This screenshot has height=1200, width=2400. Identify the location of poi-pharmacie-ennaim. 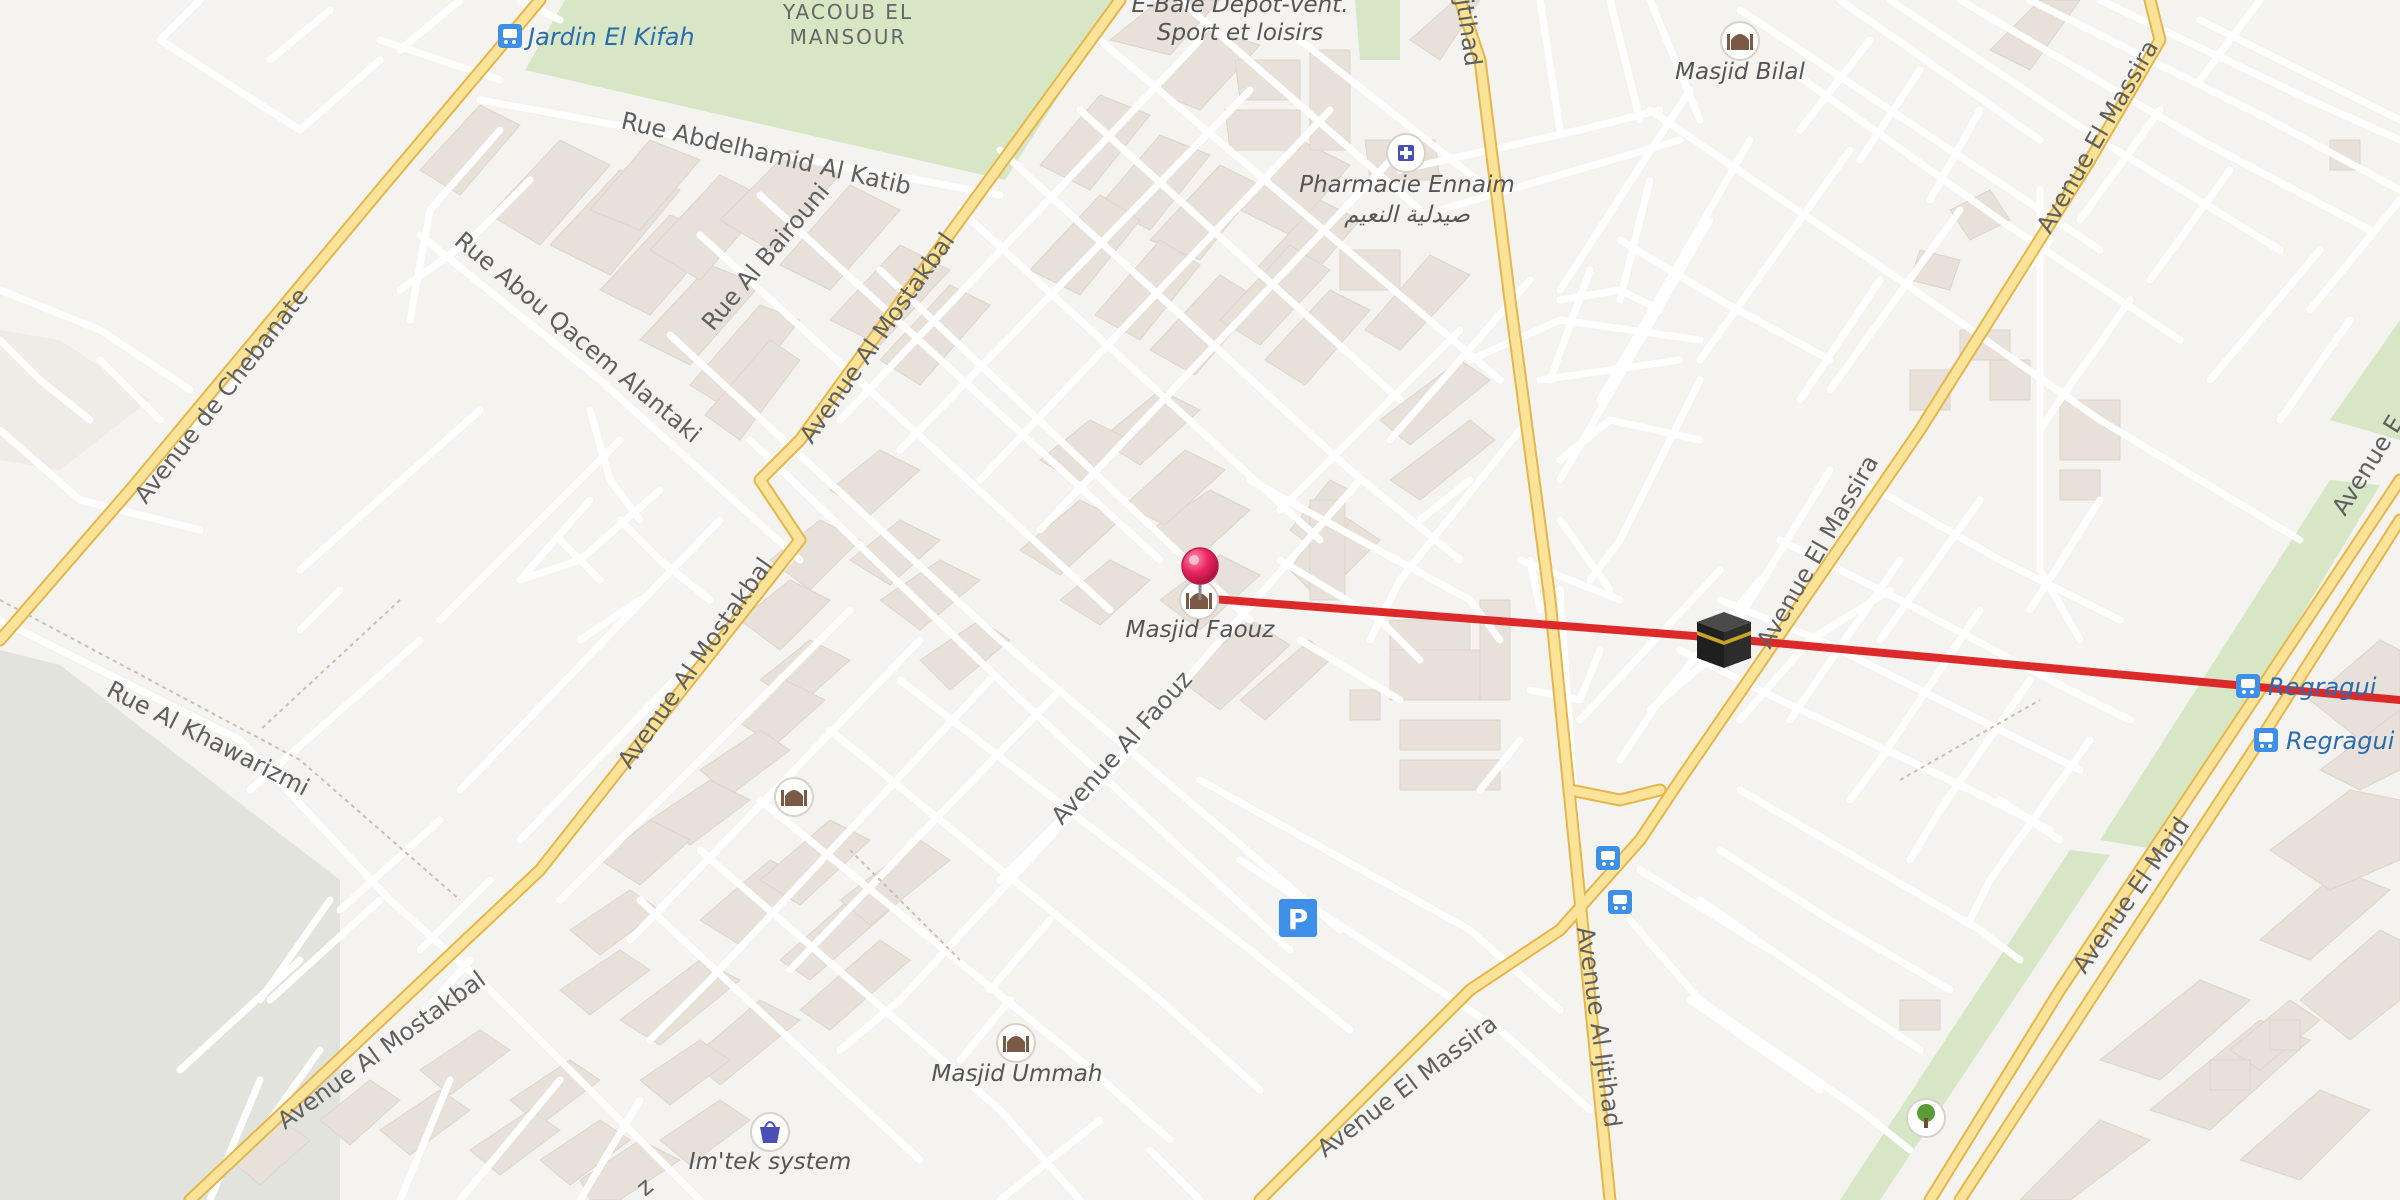
(1406, 153).